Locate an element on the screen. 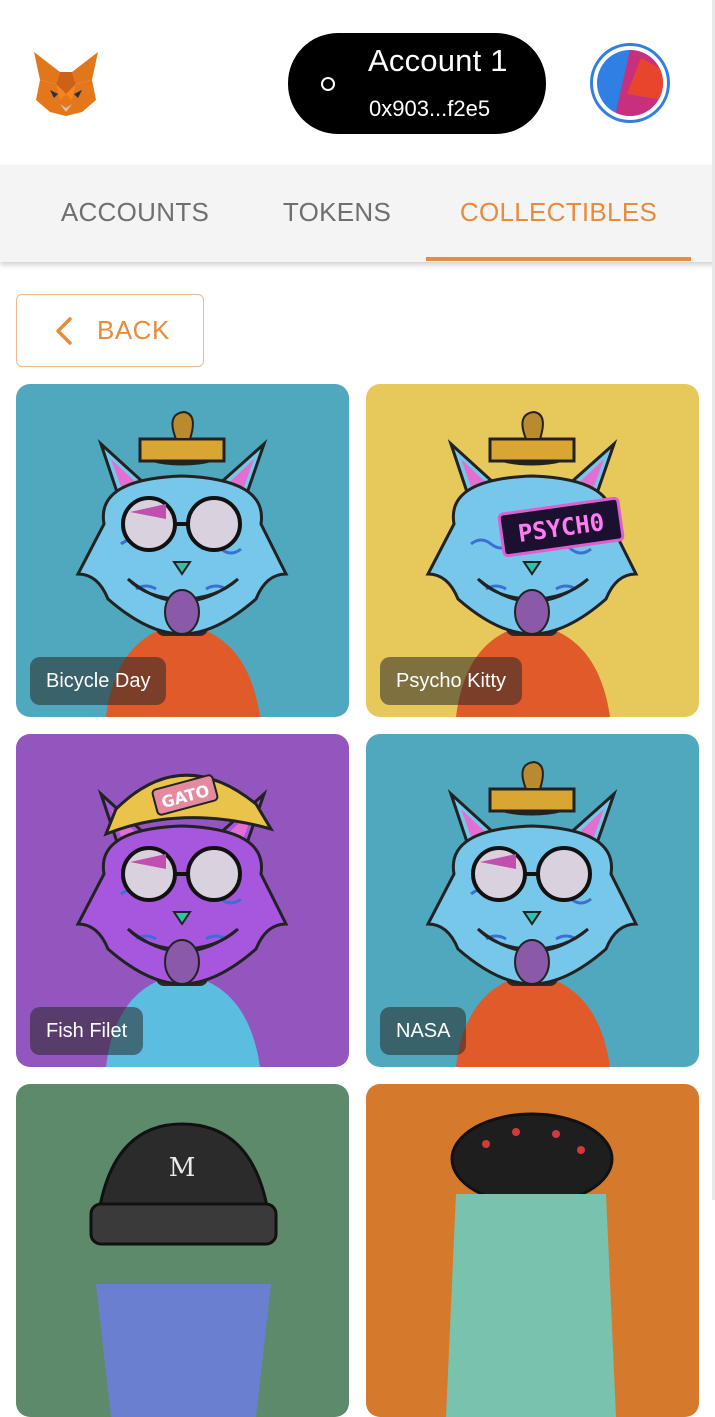  tab-accounts: ACCOUNTS is located at coordinates (135, 213).